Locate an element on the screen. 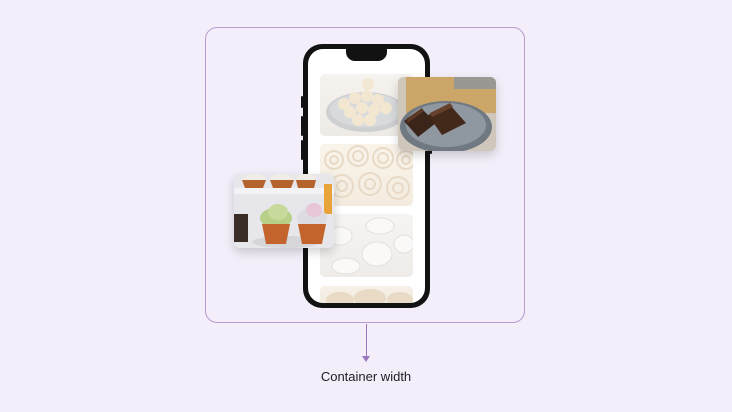 The image size is (732, 412). down-arrow-icon is located at coordinates (366, 359).